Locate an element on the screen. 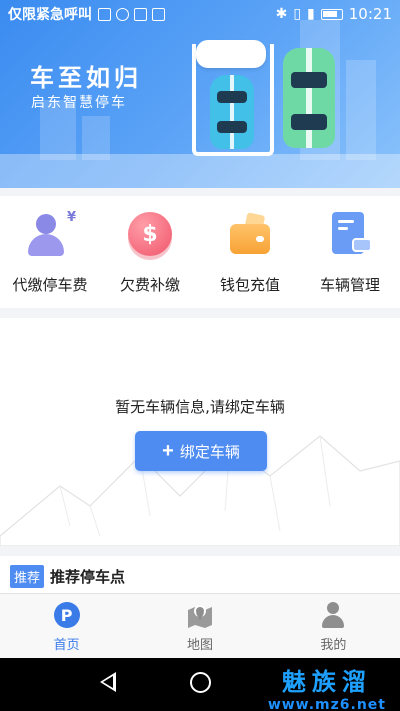 This screenshot has height=711, width=400. action-label: 车辆管理 is located at coordinates (349, 285).